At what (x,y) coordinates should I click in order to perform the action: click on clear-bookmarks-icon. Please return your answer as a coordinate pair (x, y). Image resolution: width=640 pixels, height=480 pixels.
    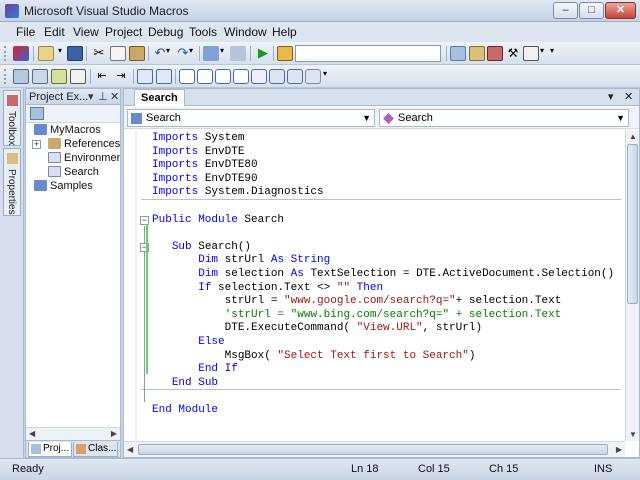
    Looking at the image, I should click on (313, 76).